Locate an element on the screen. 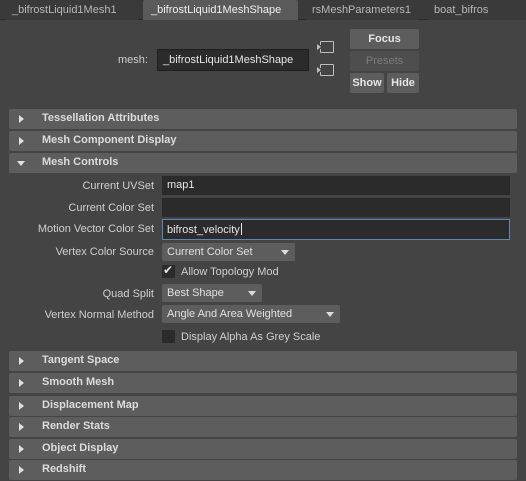 Image resolution: width=526 pixels, height=481 pixels. display-alpha-checkbox is located at coordinates (168, 336).